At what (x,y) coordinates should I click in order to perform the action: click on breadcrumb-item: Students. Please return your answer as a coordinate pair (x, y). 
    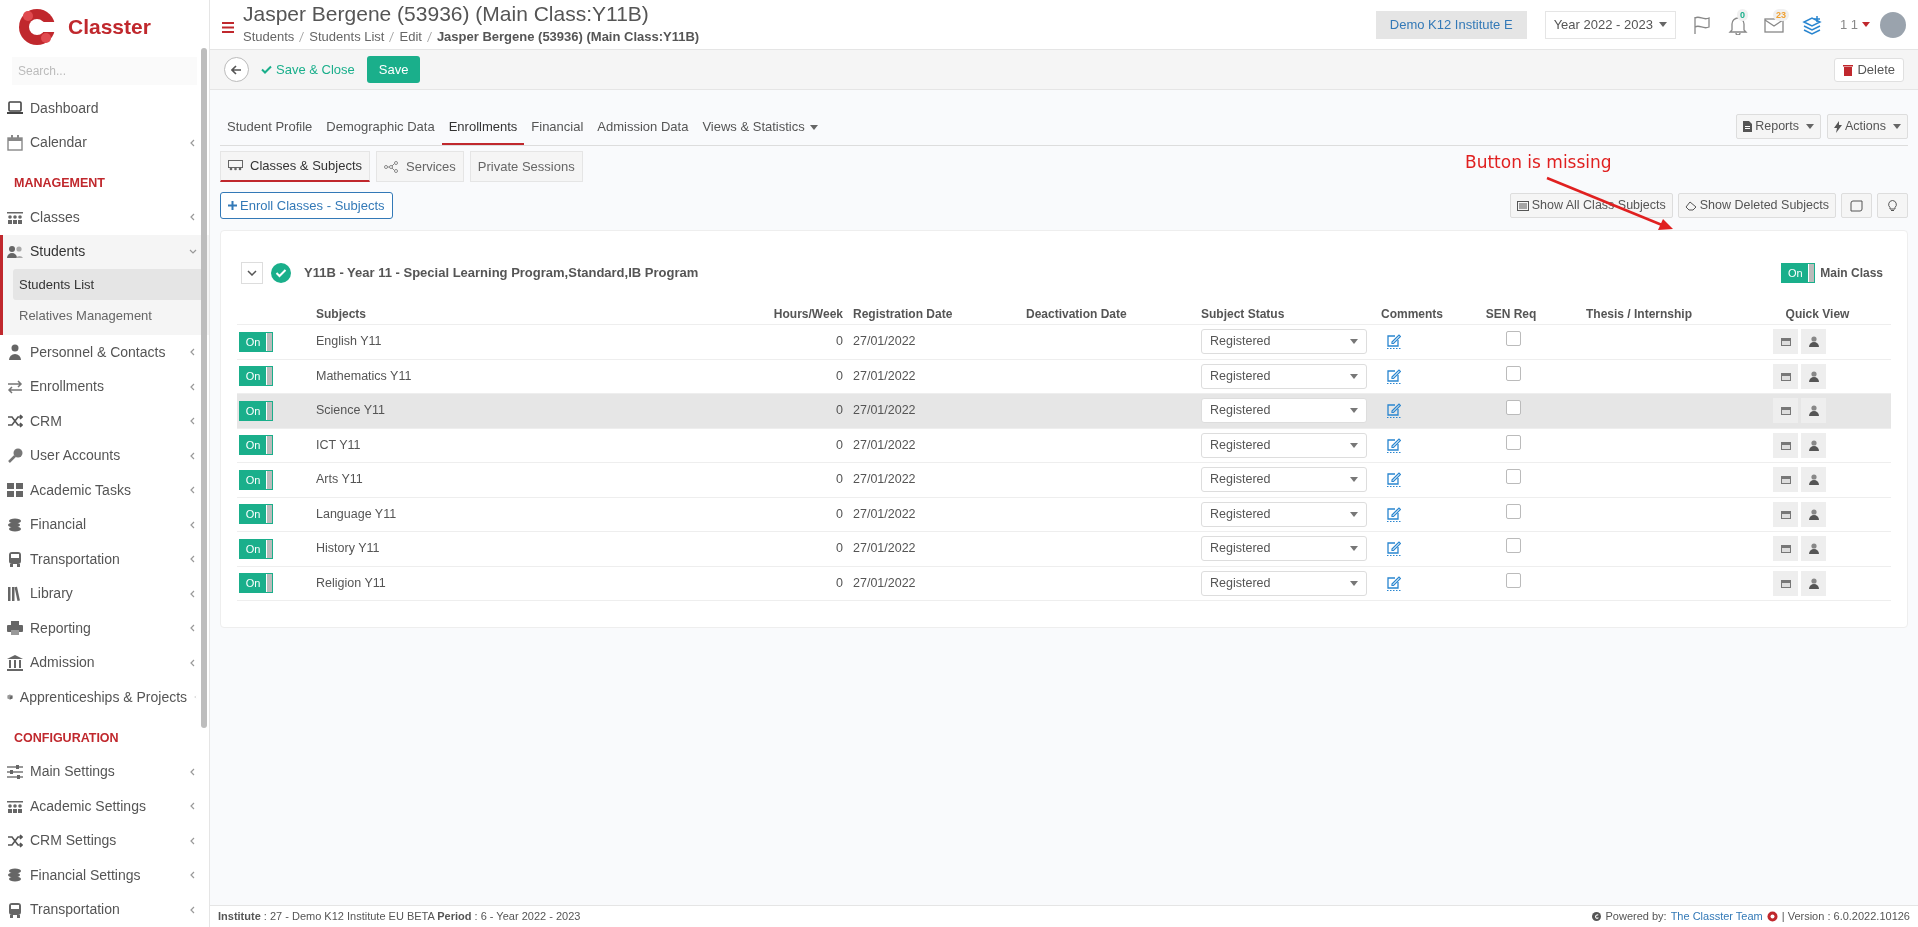
    Looking at the image, I should click on (269, 37).